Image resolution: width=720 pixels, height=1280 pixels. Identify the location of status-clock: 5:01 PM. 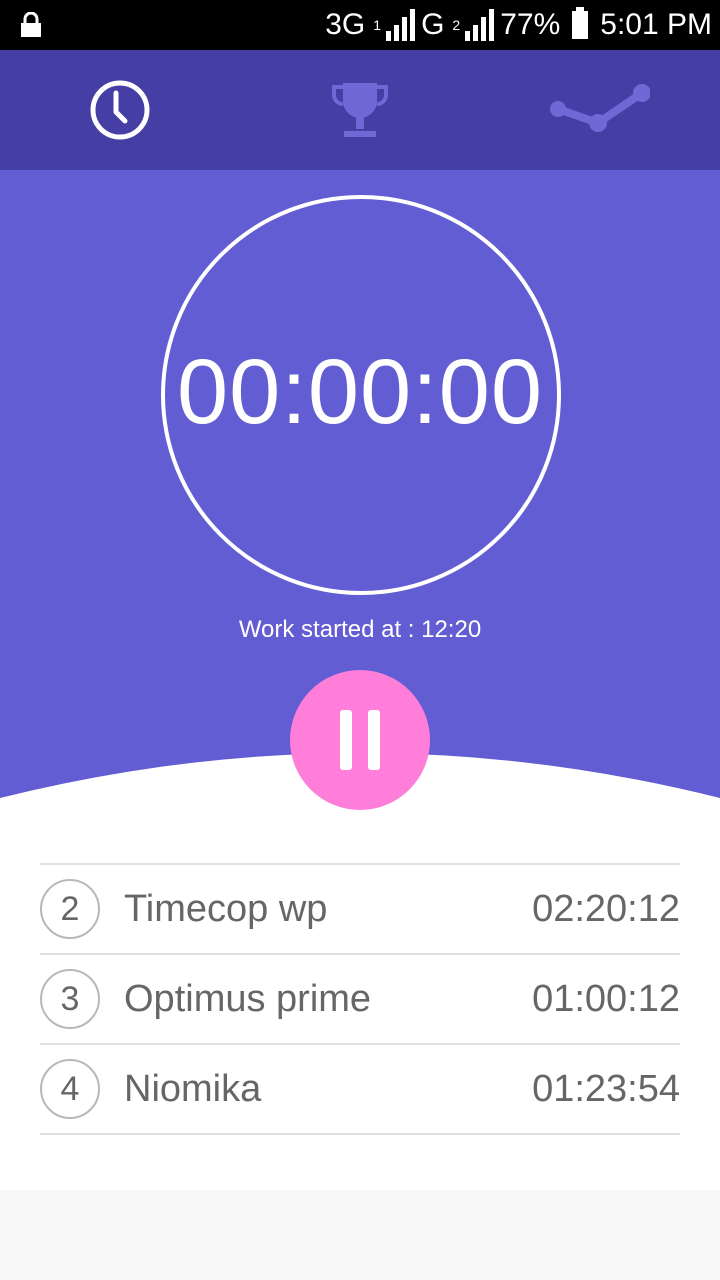
(656, 24).